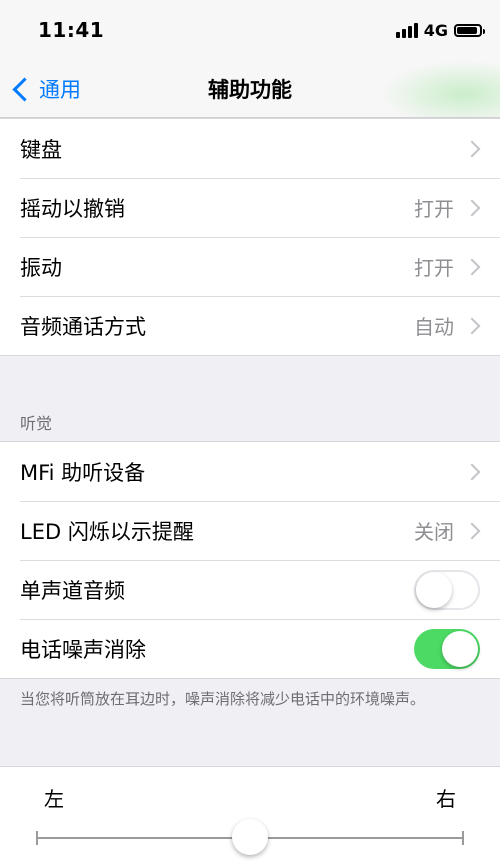 The width and height of the screenshot is (500, 867). Describe the element at coordinates (250, 589) in the screenshot. I see `mono-audio-row: 单声道音频` at that location.